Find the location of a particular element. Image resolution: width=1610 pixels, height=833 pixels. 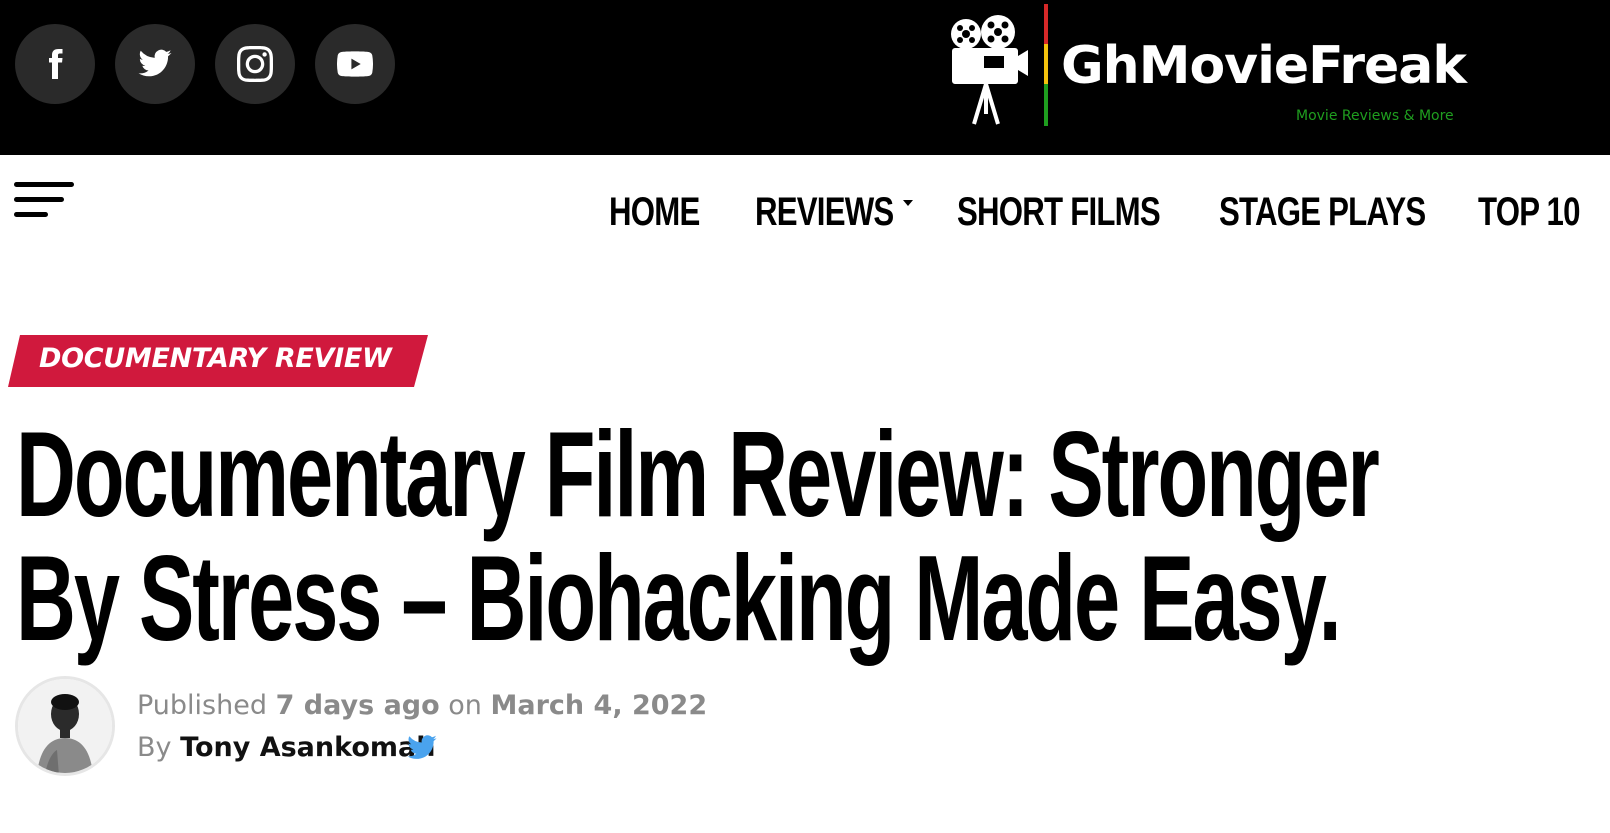

nav-item-home: HOME is located at coordinates (654, 212).